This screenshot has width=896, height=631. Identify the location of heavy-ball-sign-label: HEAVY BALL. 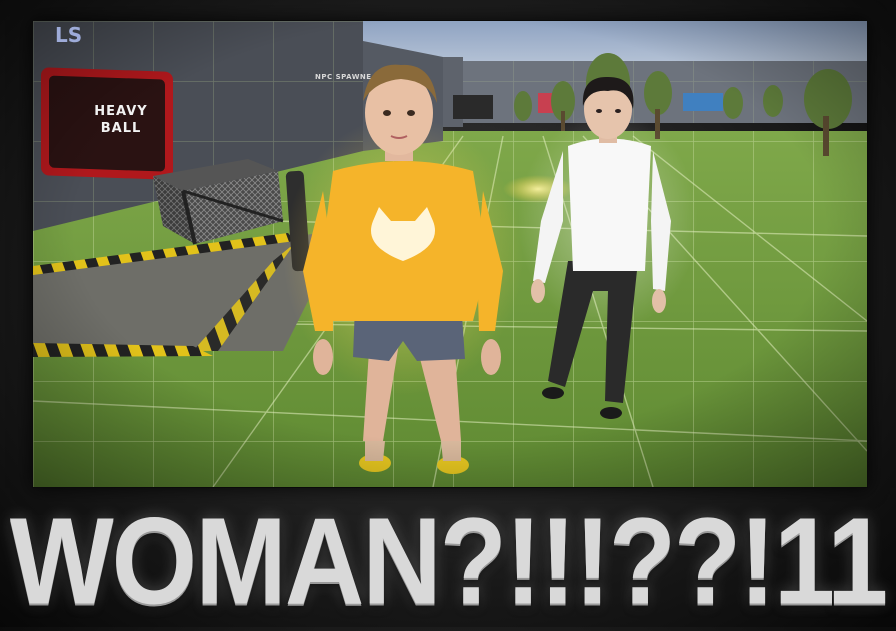
(121, 120).